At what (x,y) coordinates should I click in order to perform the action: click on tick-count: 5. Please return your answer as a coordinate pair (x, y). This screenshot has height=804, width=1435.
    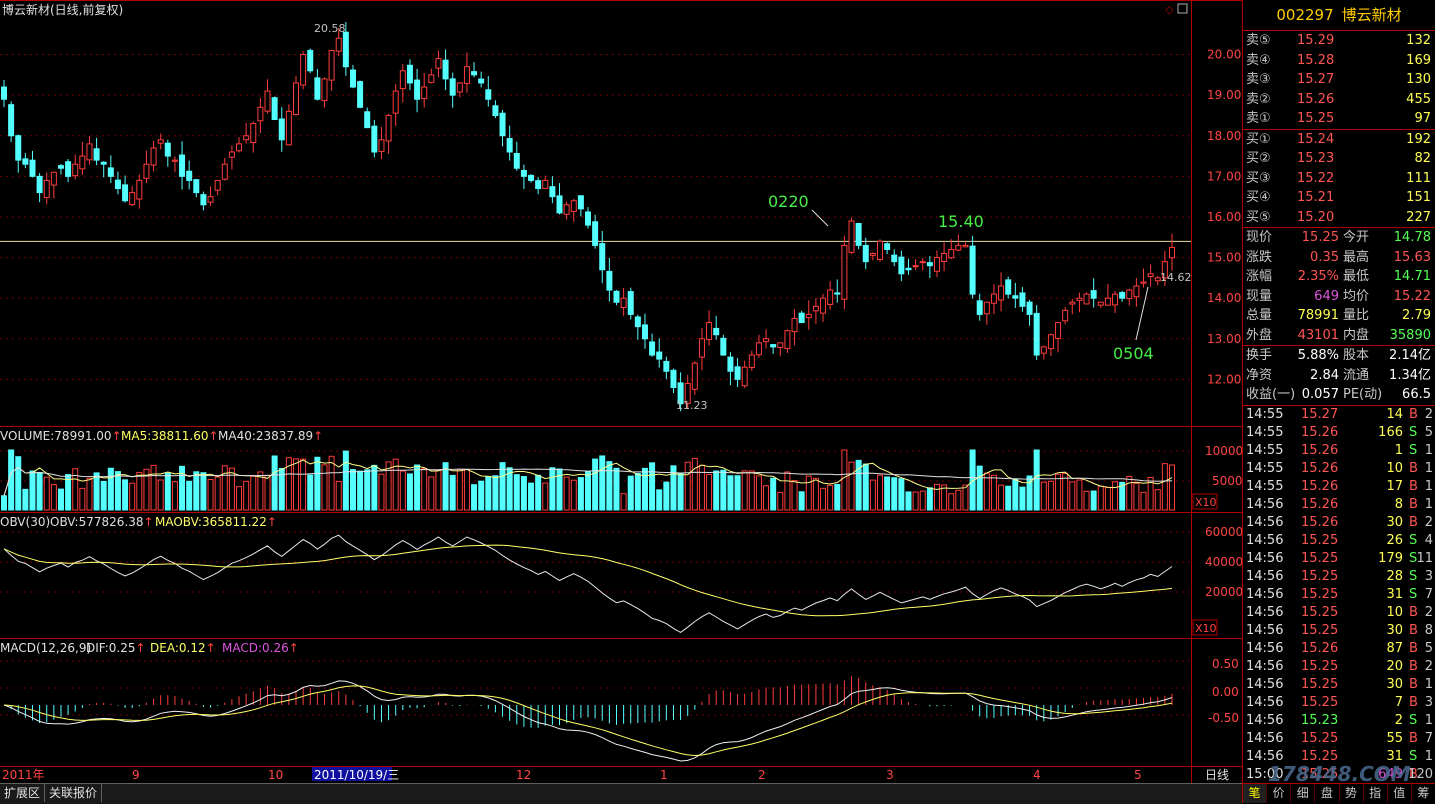
    Looking at the image, I should click on (1428, 432).